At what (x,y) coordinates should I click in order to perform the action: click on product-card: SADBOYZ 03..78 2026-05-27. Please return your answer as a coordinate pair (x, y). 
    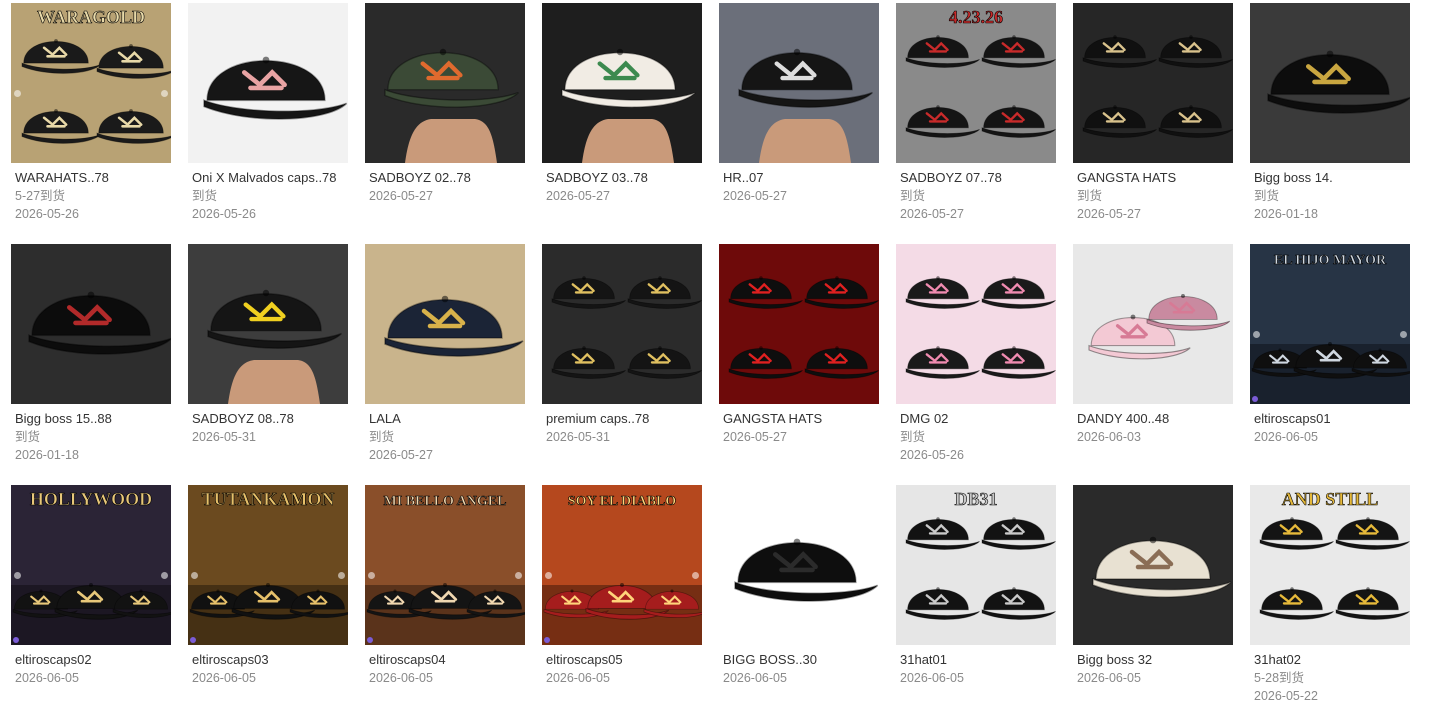
    Looking at the image, I should click on (622, 123).